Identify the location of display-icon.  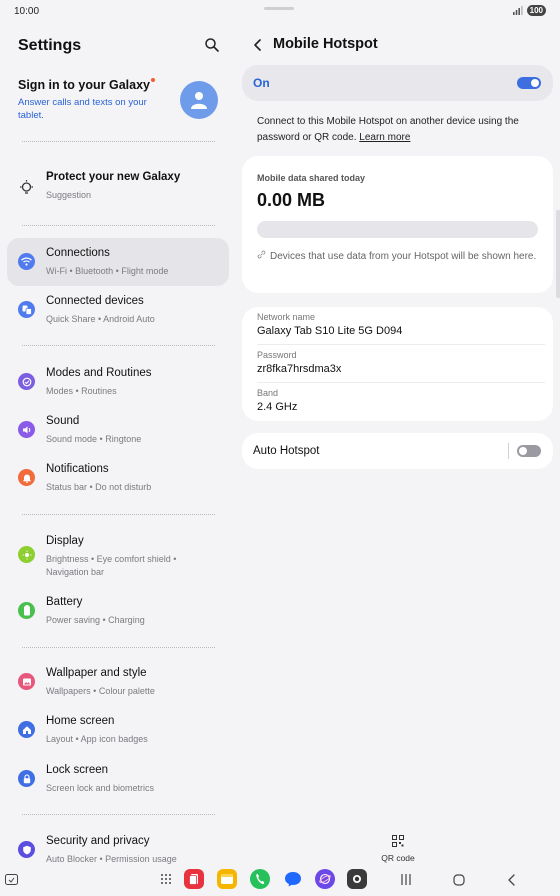
(26, 554).